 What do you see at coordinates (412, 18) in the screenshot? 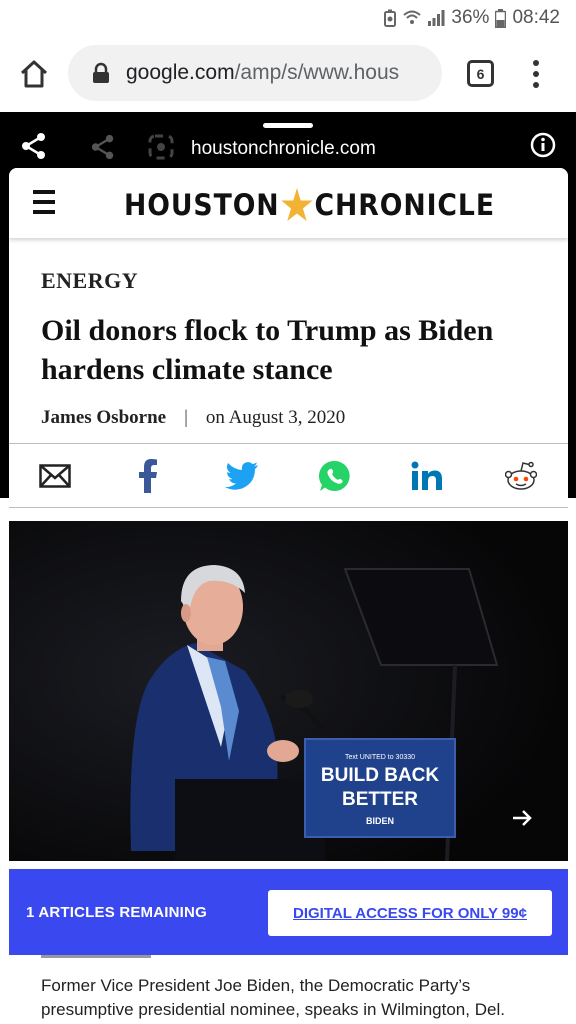
I see `wifi-icon` at bounding box center [412, 18].